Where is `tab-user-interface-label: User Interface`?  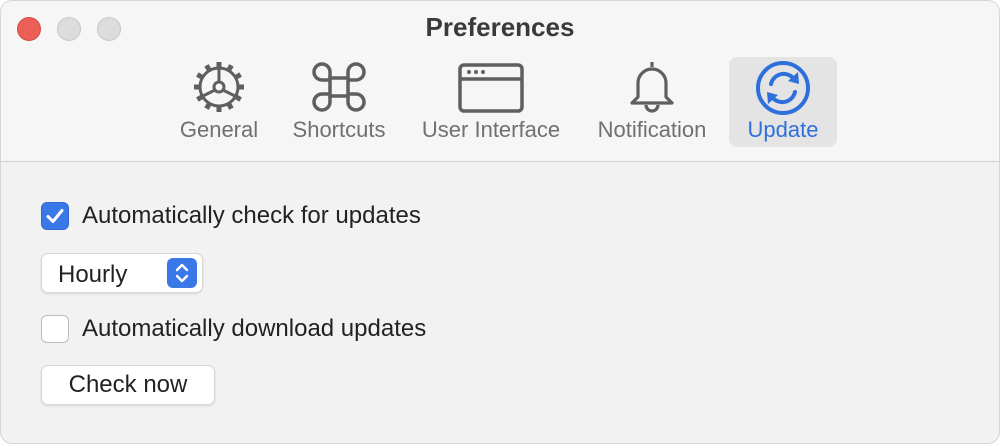 tab-user-interface-label: User Interface is located at coordinates (491, 129).